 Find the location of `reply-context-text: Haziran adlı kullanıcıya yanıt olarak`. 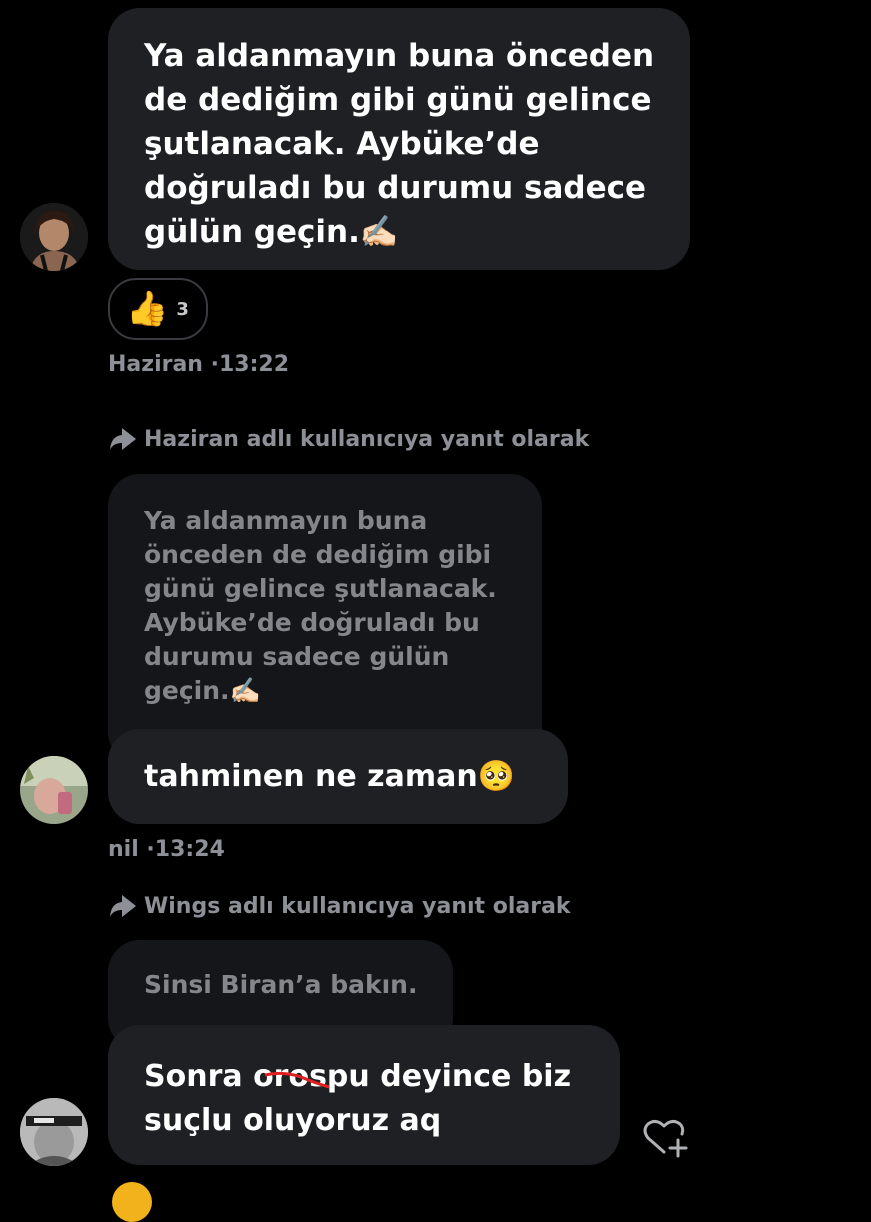

reply-context-text: Haziran adlı kullanıcıya yanıt olarak is located at coordinates (367, 439).